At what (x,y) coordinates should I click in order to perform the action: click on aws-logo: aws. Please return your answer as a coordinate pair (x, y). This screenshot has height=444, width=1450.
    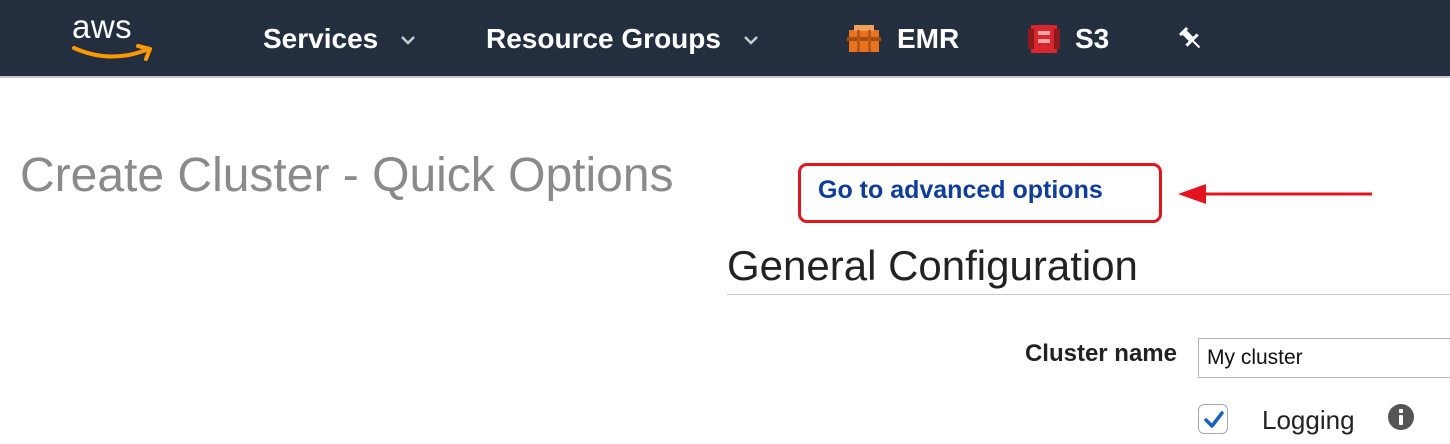
    Looking at the image, I should click on (115, 38).